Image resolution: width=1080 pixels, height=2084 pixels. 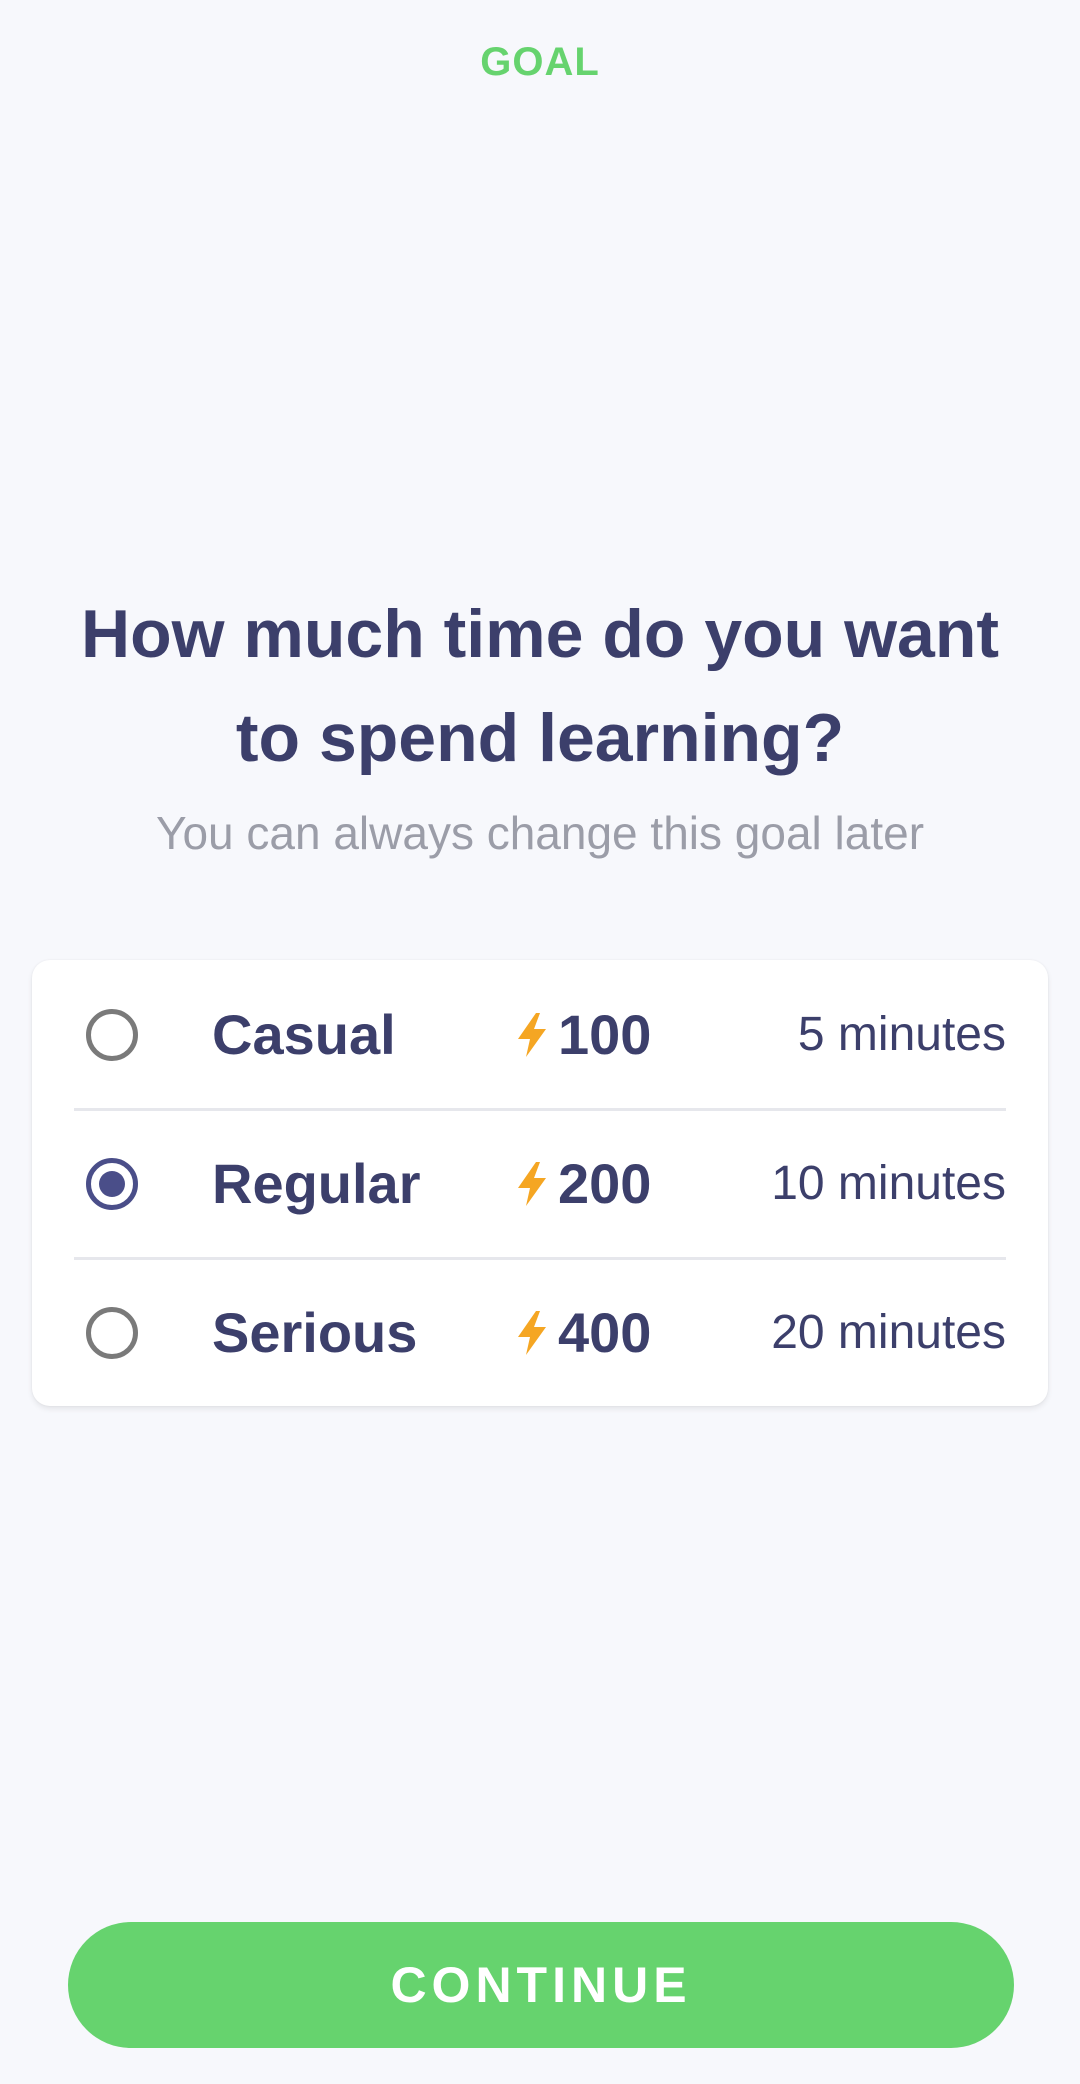 I want to click on continue-button: CONTINUE, so click(x=541, y=1985).